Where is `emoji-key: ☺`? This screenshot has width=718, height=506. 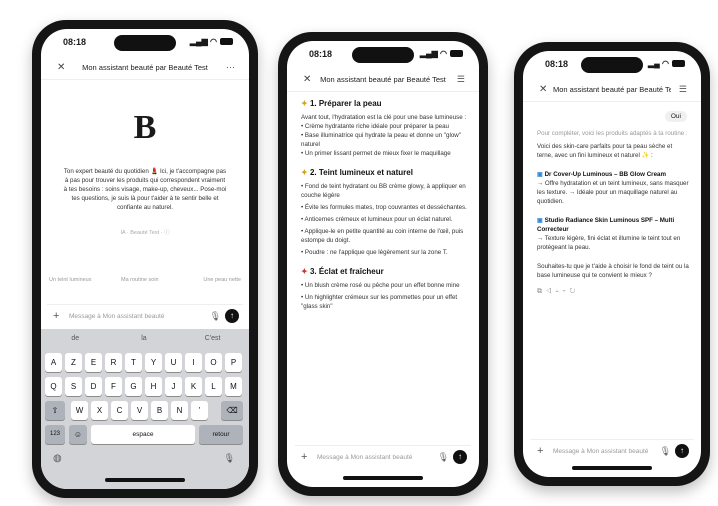
emoji-key: ☺ is located at coordinates (78, 434).